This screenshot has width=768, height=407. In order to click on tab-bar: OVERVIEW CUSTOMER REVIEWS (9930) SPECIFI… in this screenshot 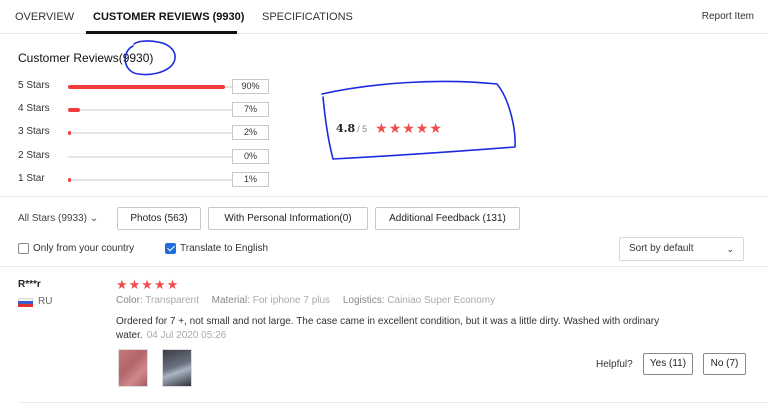, I will do `click(384, 17)`.